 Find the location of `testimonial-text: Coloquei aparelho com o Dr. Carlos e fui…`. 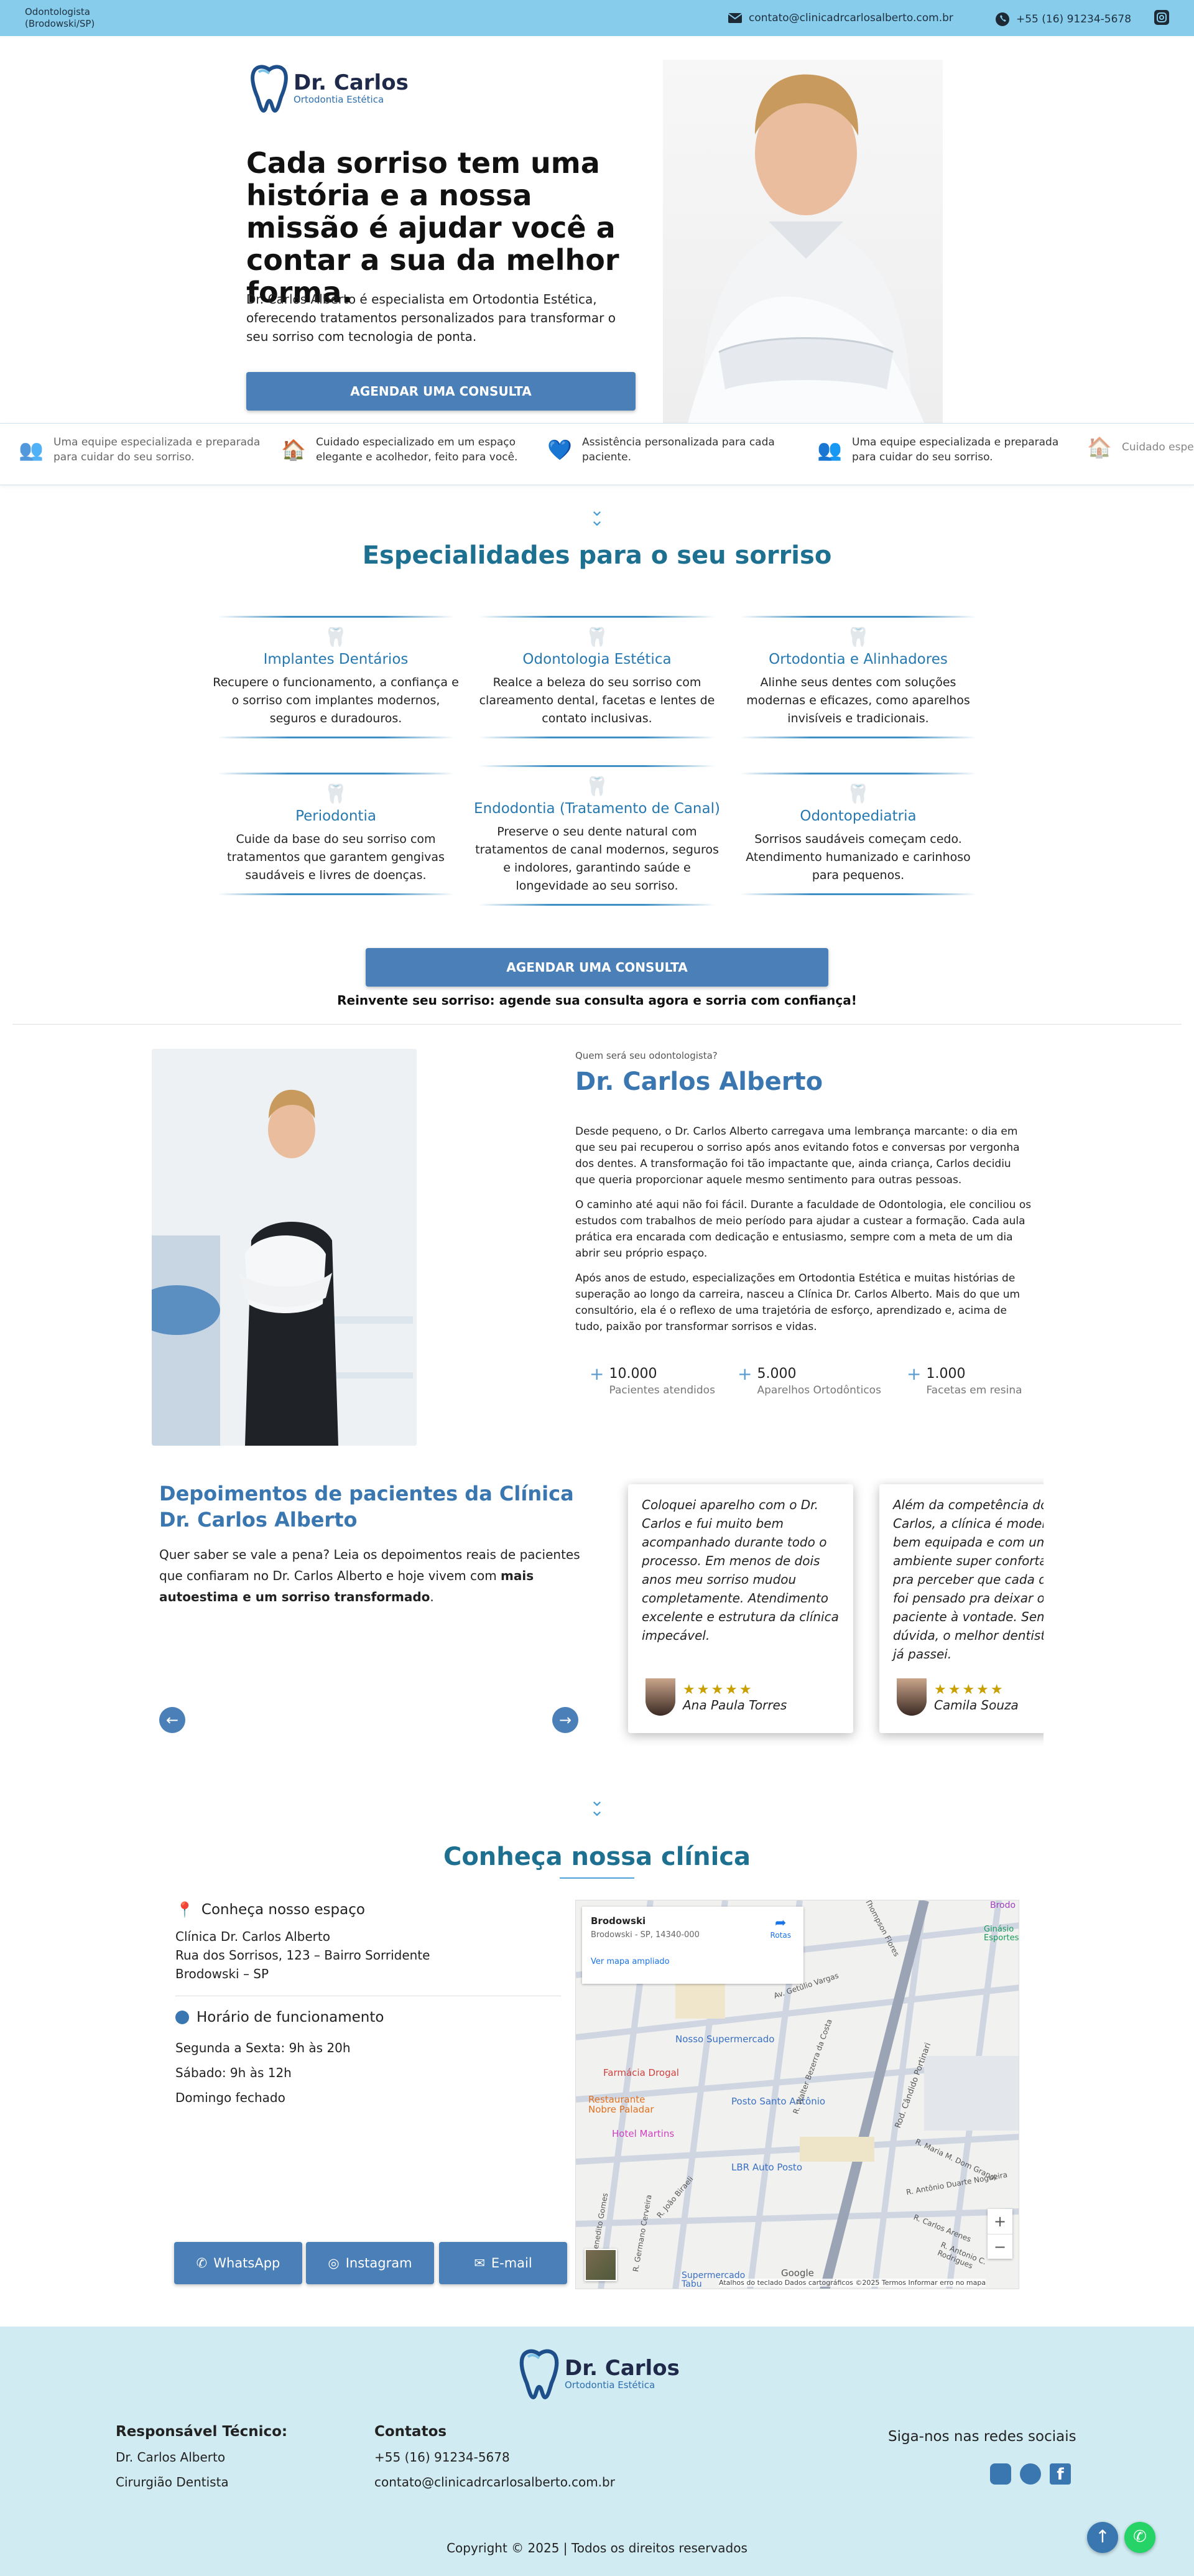

testimonial-text: Coloquei aparelho com o Dr. Carlos e fui… is located at coordinates (740, 1570).